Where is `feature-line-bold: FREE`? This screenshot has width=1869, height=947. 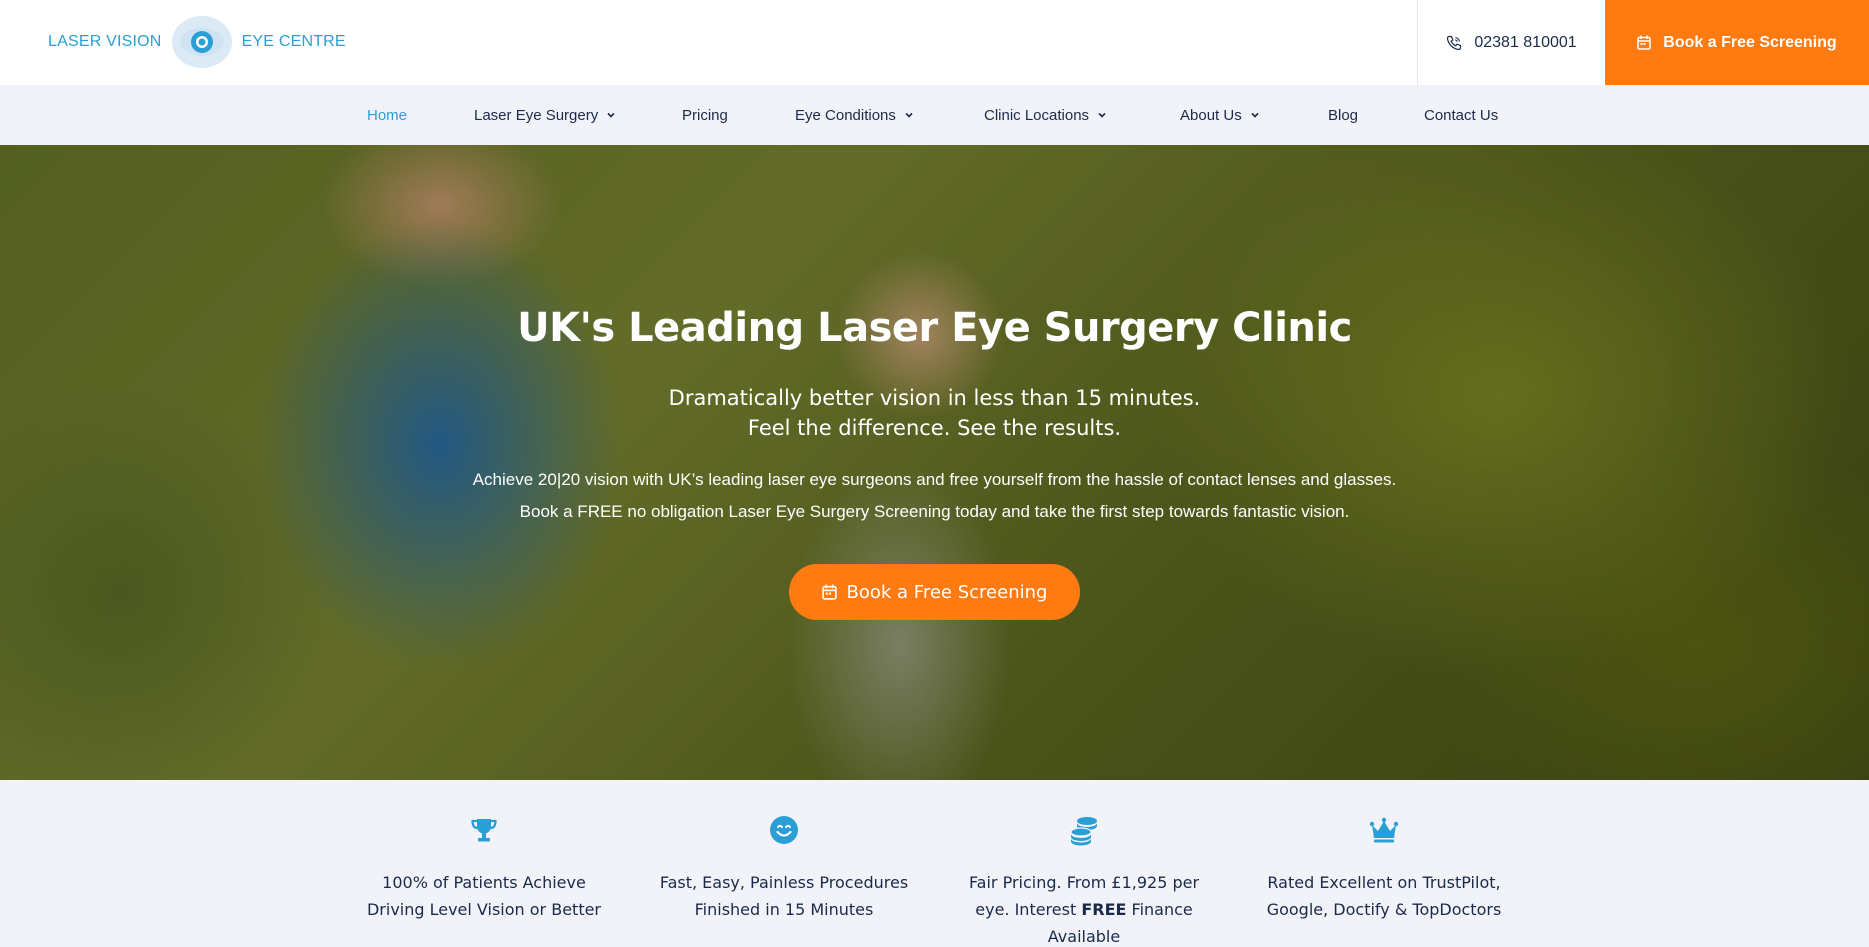
feature-line-bold: FREE is located at coordinates (1104, 909).